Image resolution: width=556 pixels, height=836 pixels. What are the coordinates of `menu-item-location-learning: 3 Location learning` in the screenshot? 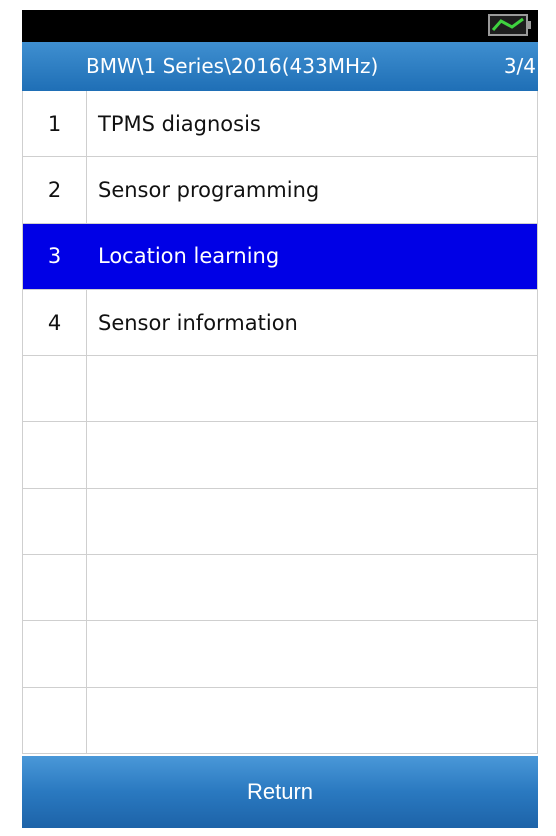 It's located at (280, 256).